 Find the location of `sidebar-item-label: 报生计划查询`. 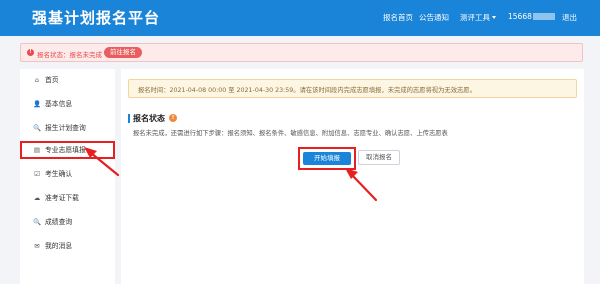

sidebar-item-label: 报生计划查询 is located at coordinates (65, 128).